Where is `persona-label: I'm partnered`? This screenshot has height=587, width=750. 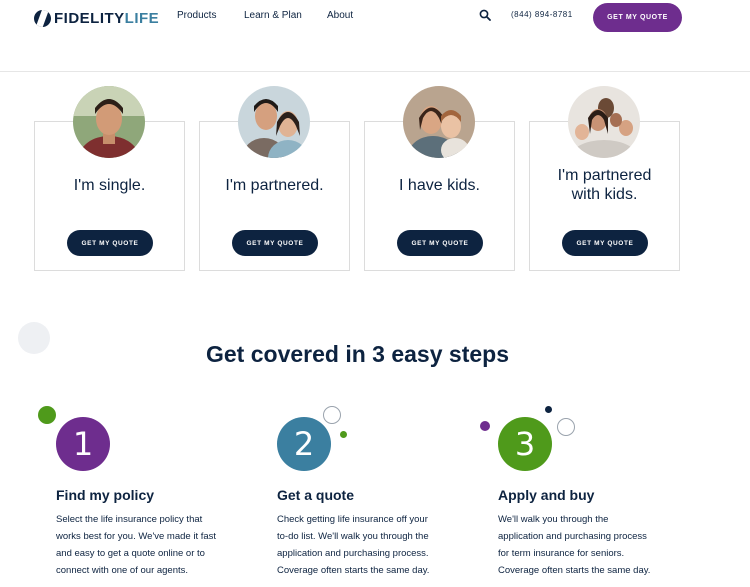 persona-label: I'm partnered is located at coordinates (604, 175).